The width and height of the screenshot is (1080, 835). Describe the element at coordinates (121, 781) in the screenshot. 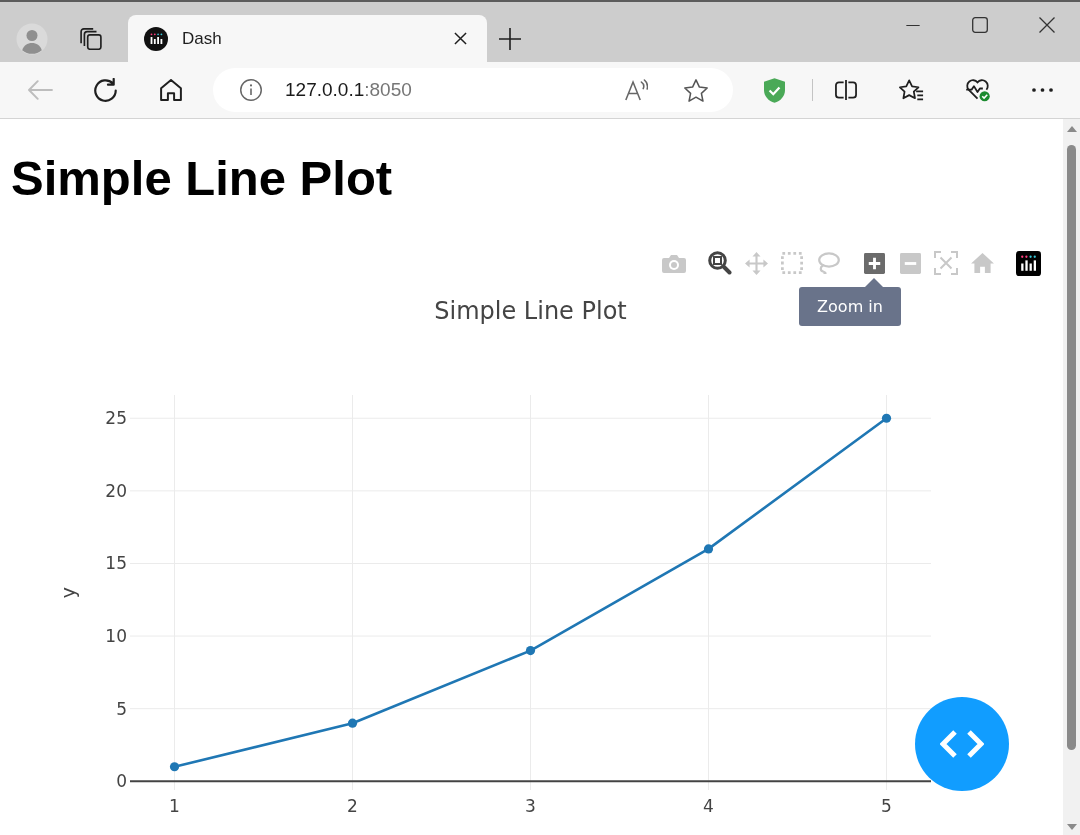

I see `y-tick-label: 0` at that location.